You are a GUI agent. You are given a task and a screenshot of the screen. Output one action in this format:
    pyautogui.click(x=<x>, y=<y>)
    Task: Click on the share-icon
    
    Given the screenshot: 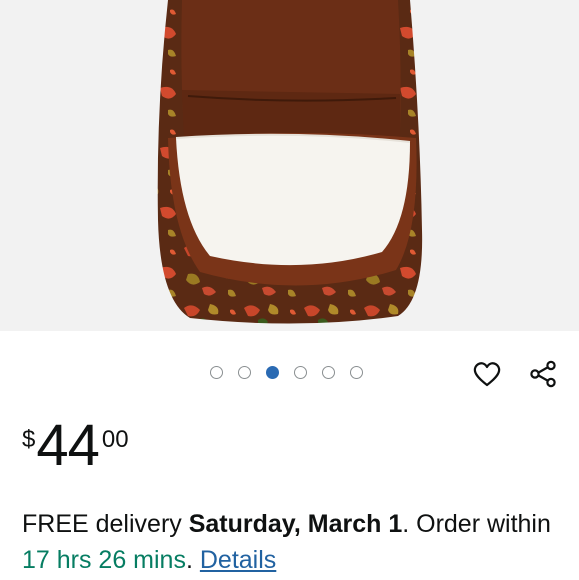 What is the action you would take?
    pyautogui.click(x=543, y=374)
    